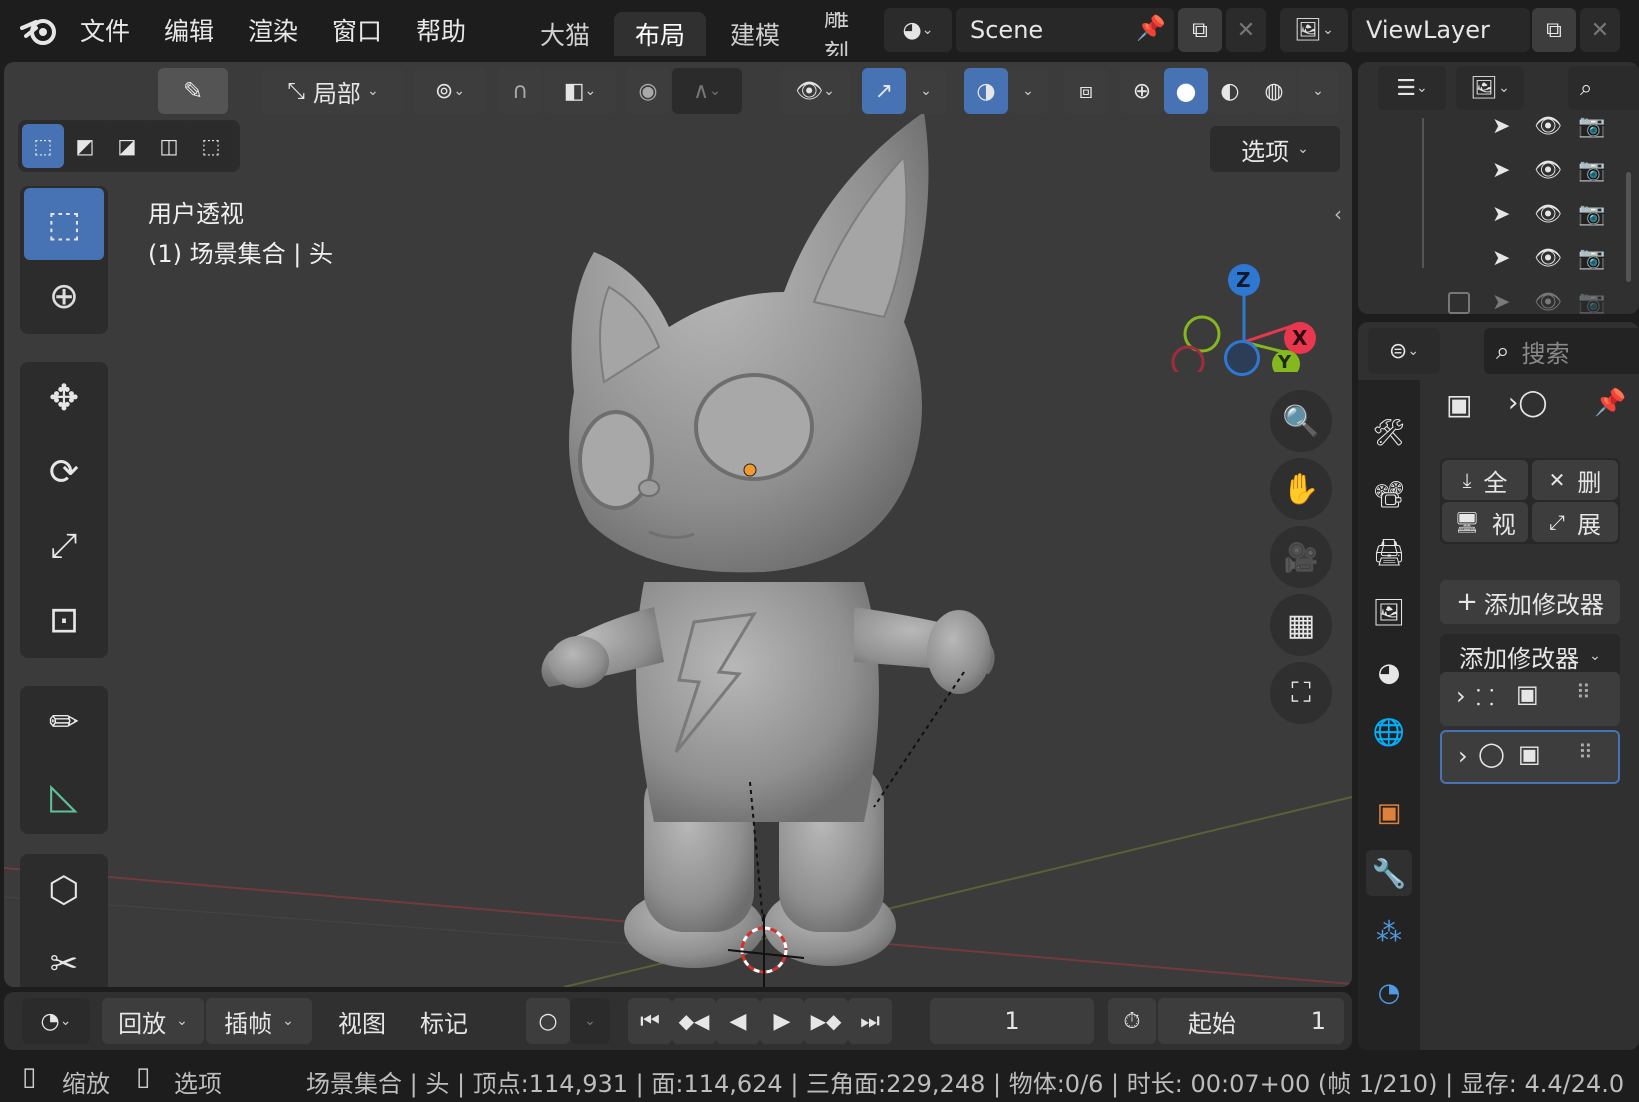 Image resolution: width=1639 pixels, height=1102 pixels. I want to click on auto-keying-dropdown: ⌄, so click(590, 1021).